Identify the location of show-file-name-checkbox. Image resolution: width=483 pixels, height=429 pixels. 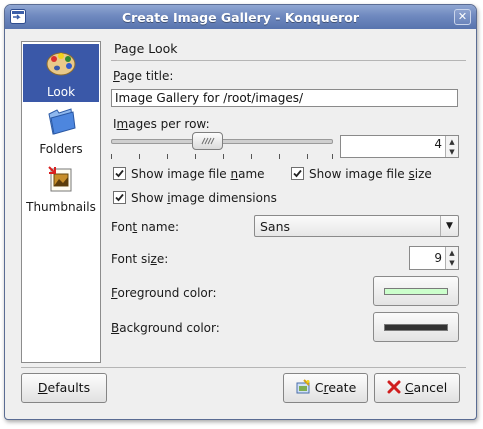
(119, 173).